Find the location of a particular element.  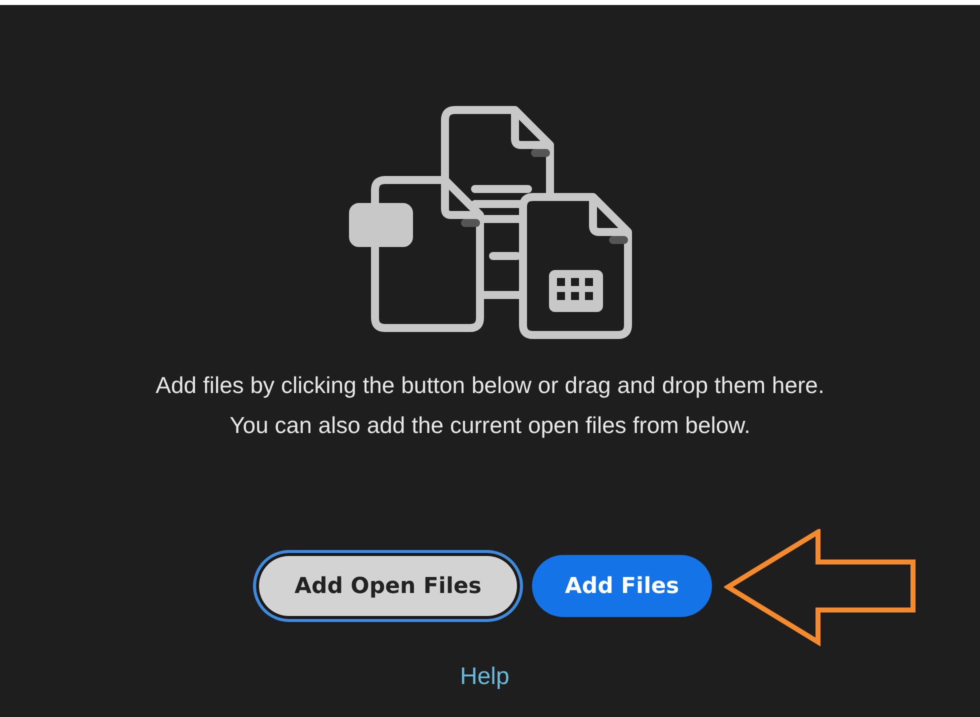

add-button: Add Files is located at coordinates (622, 586).